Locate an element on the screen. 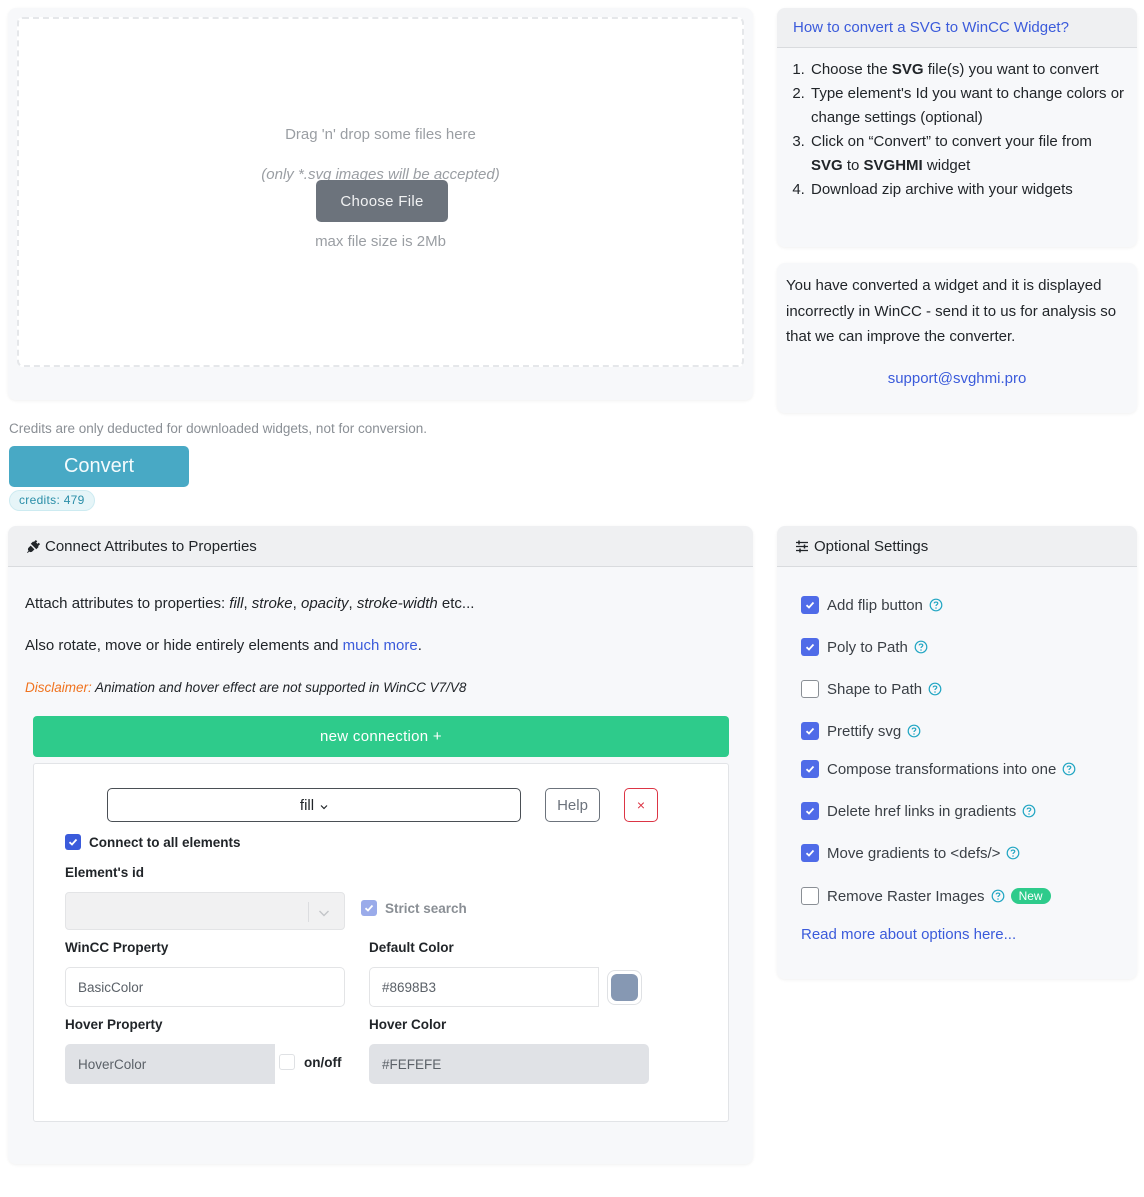 The width and height of the screenshot is (1144, 1197). option-checkbox: Add flip button is located at coordinates (872, 605).